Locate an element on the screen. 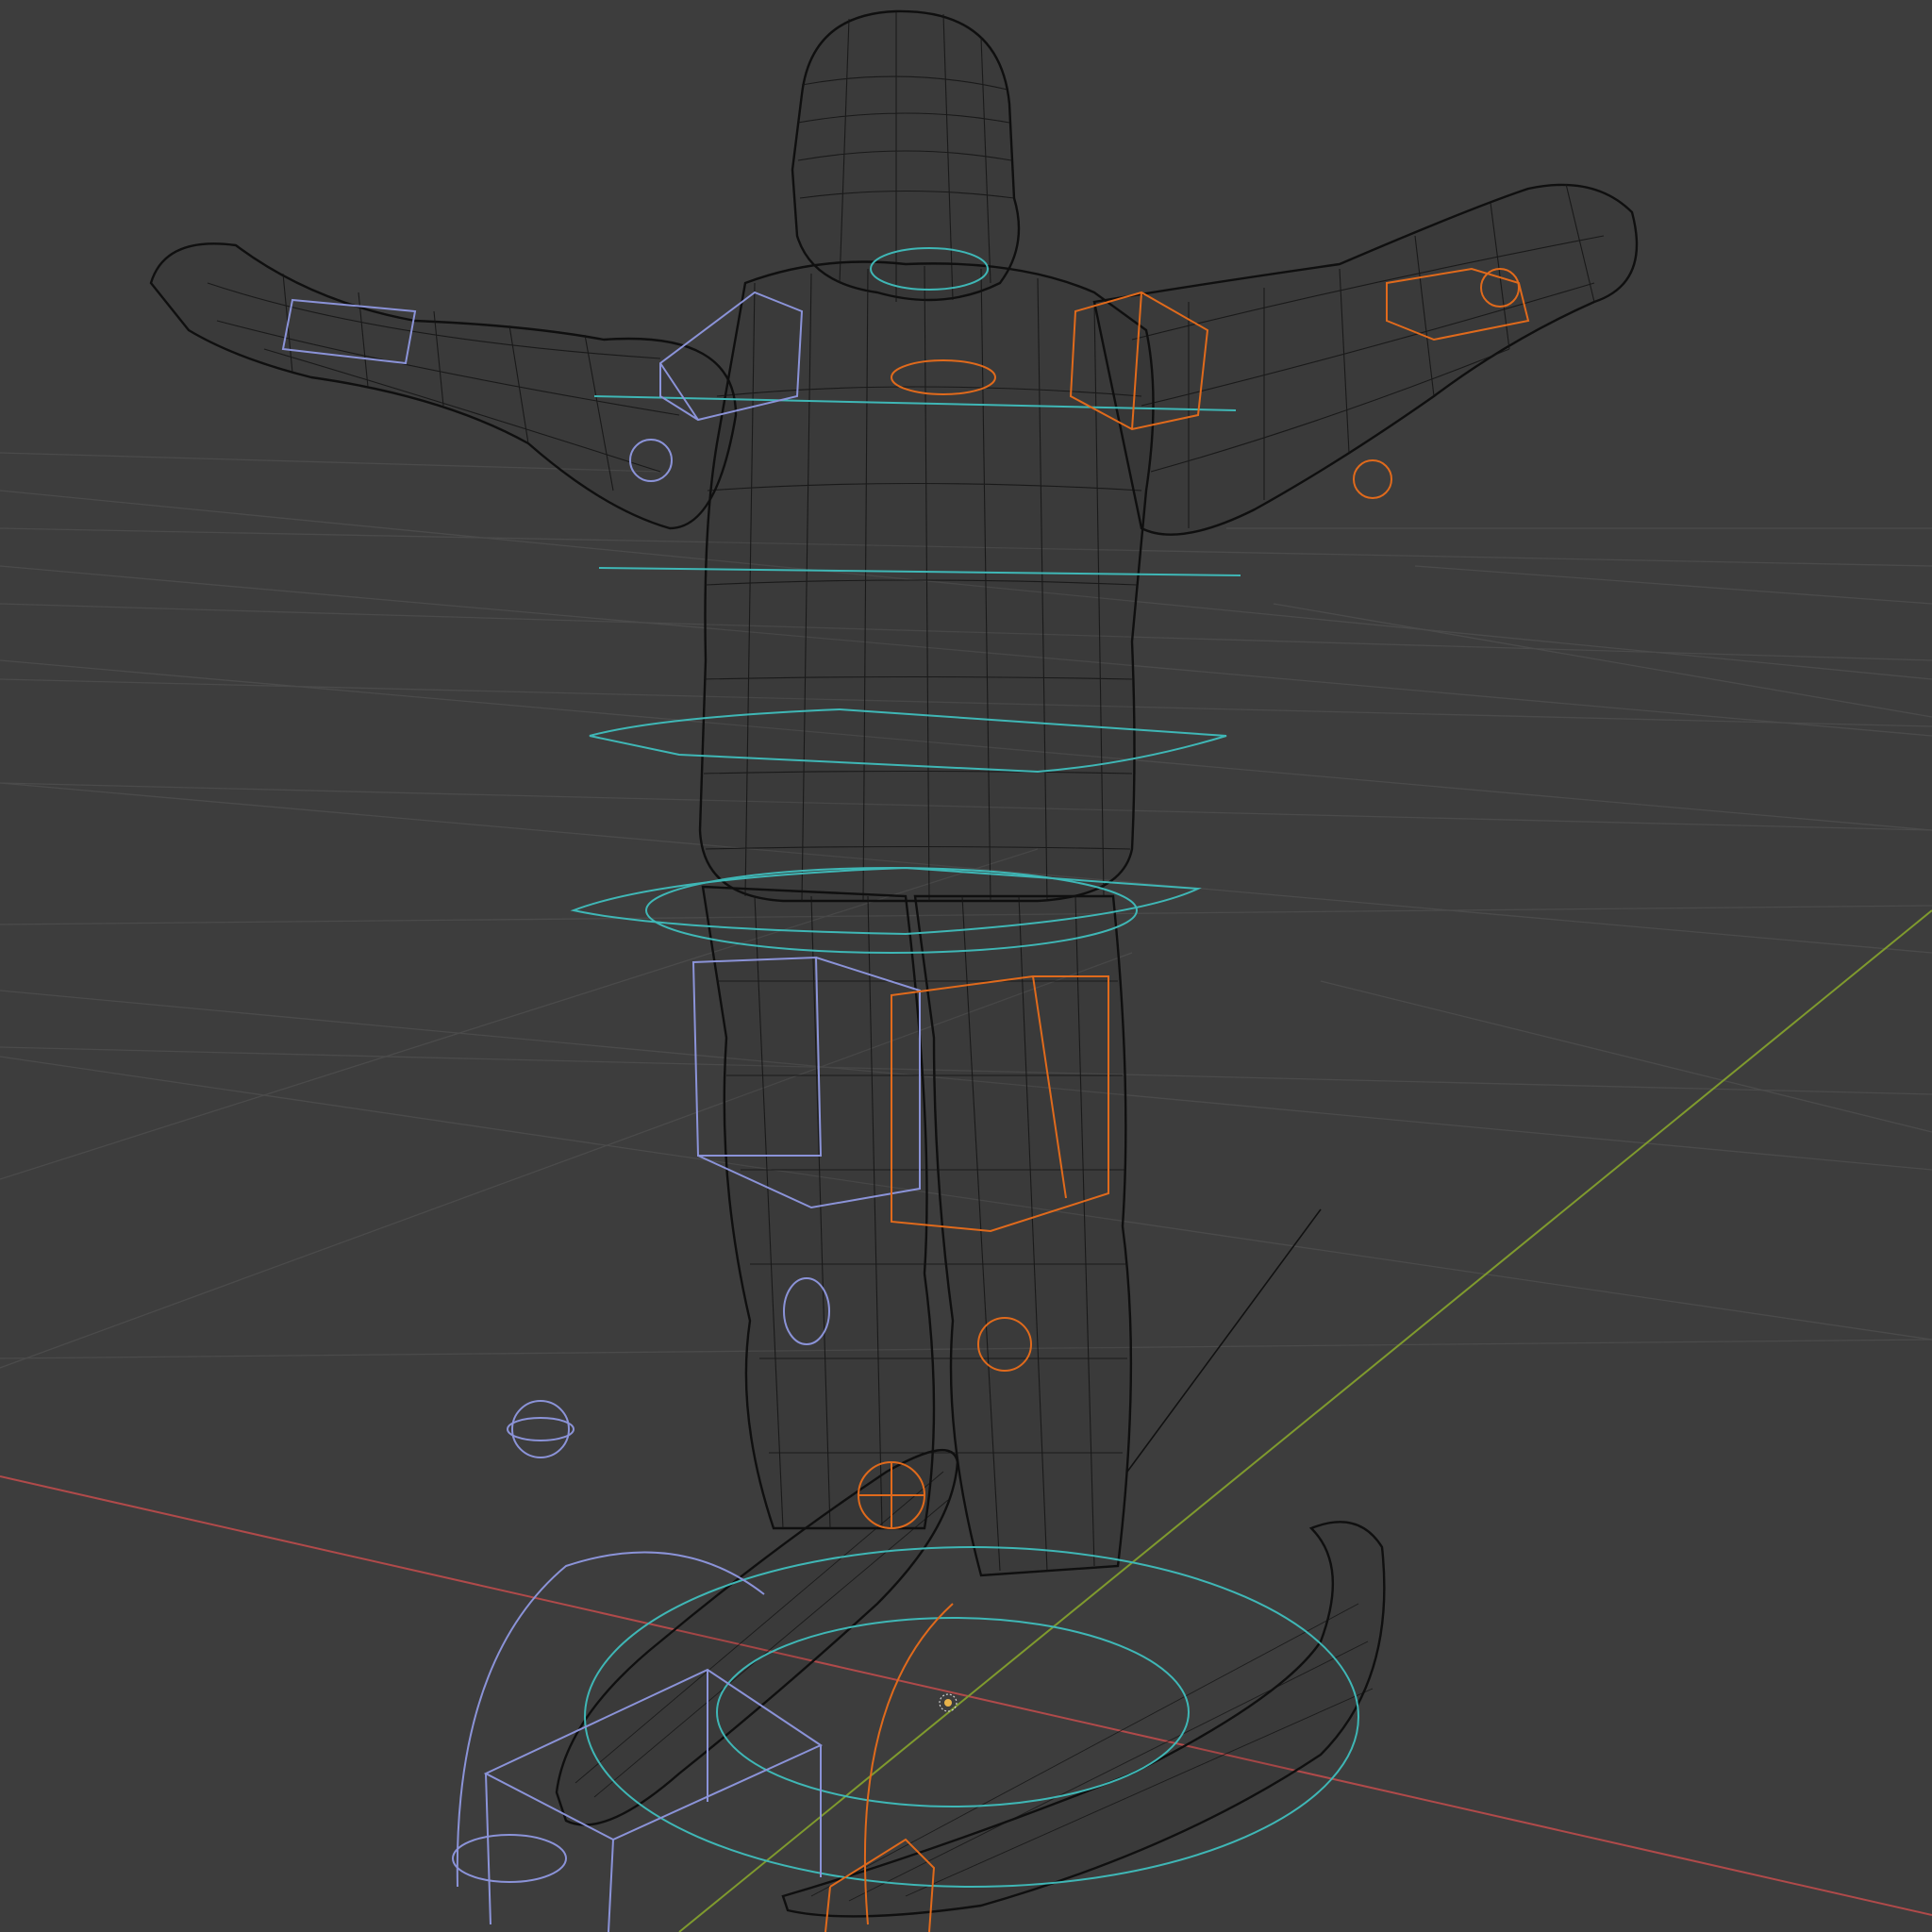 The width and height of the screenshot is (1932, 1932). left-arm-mesh is located at coordinates (443, 386).